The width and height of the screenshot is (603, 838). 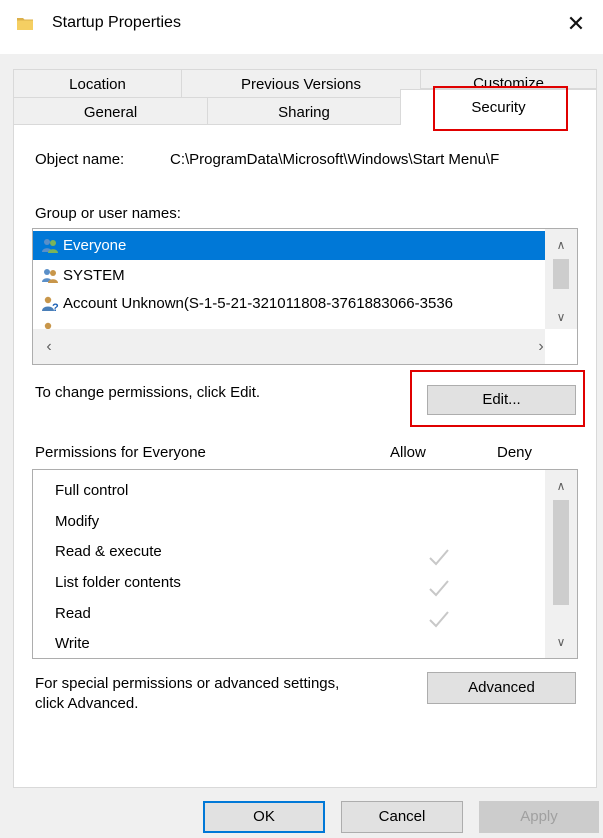 I want to click on user-list-horizontal-scrollbar: ‹ ›, so click(x=289, y=346).